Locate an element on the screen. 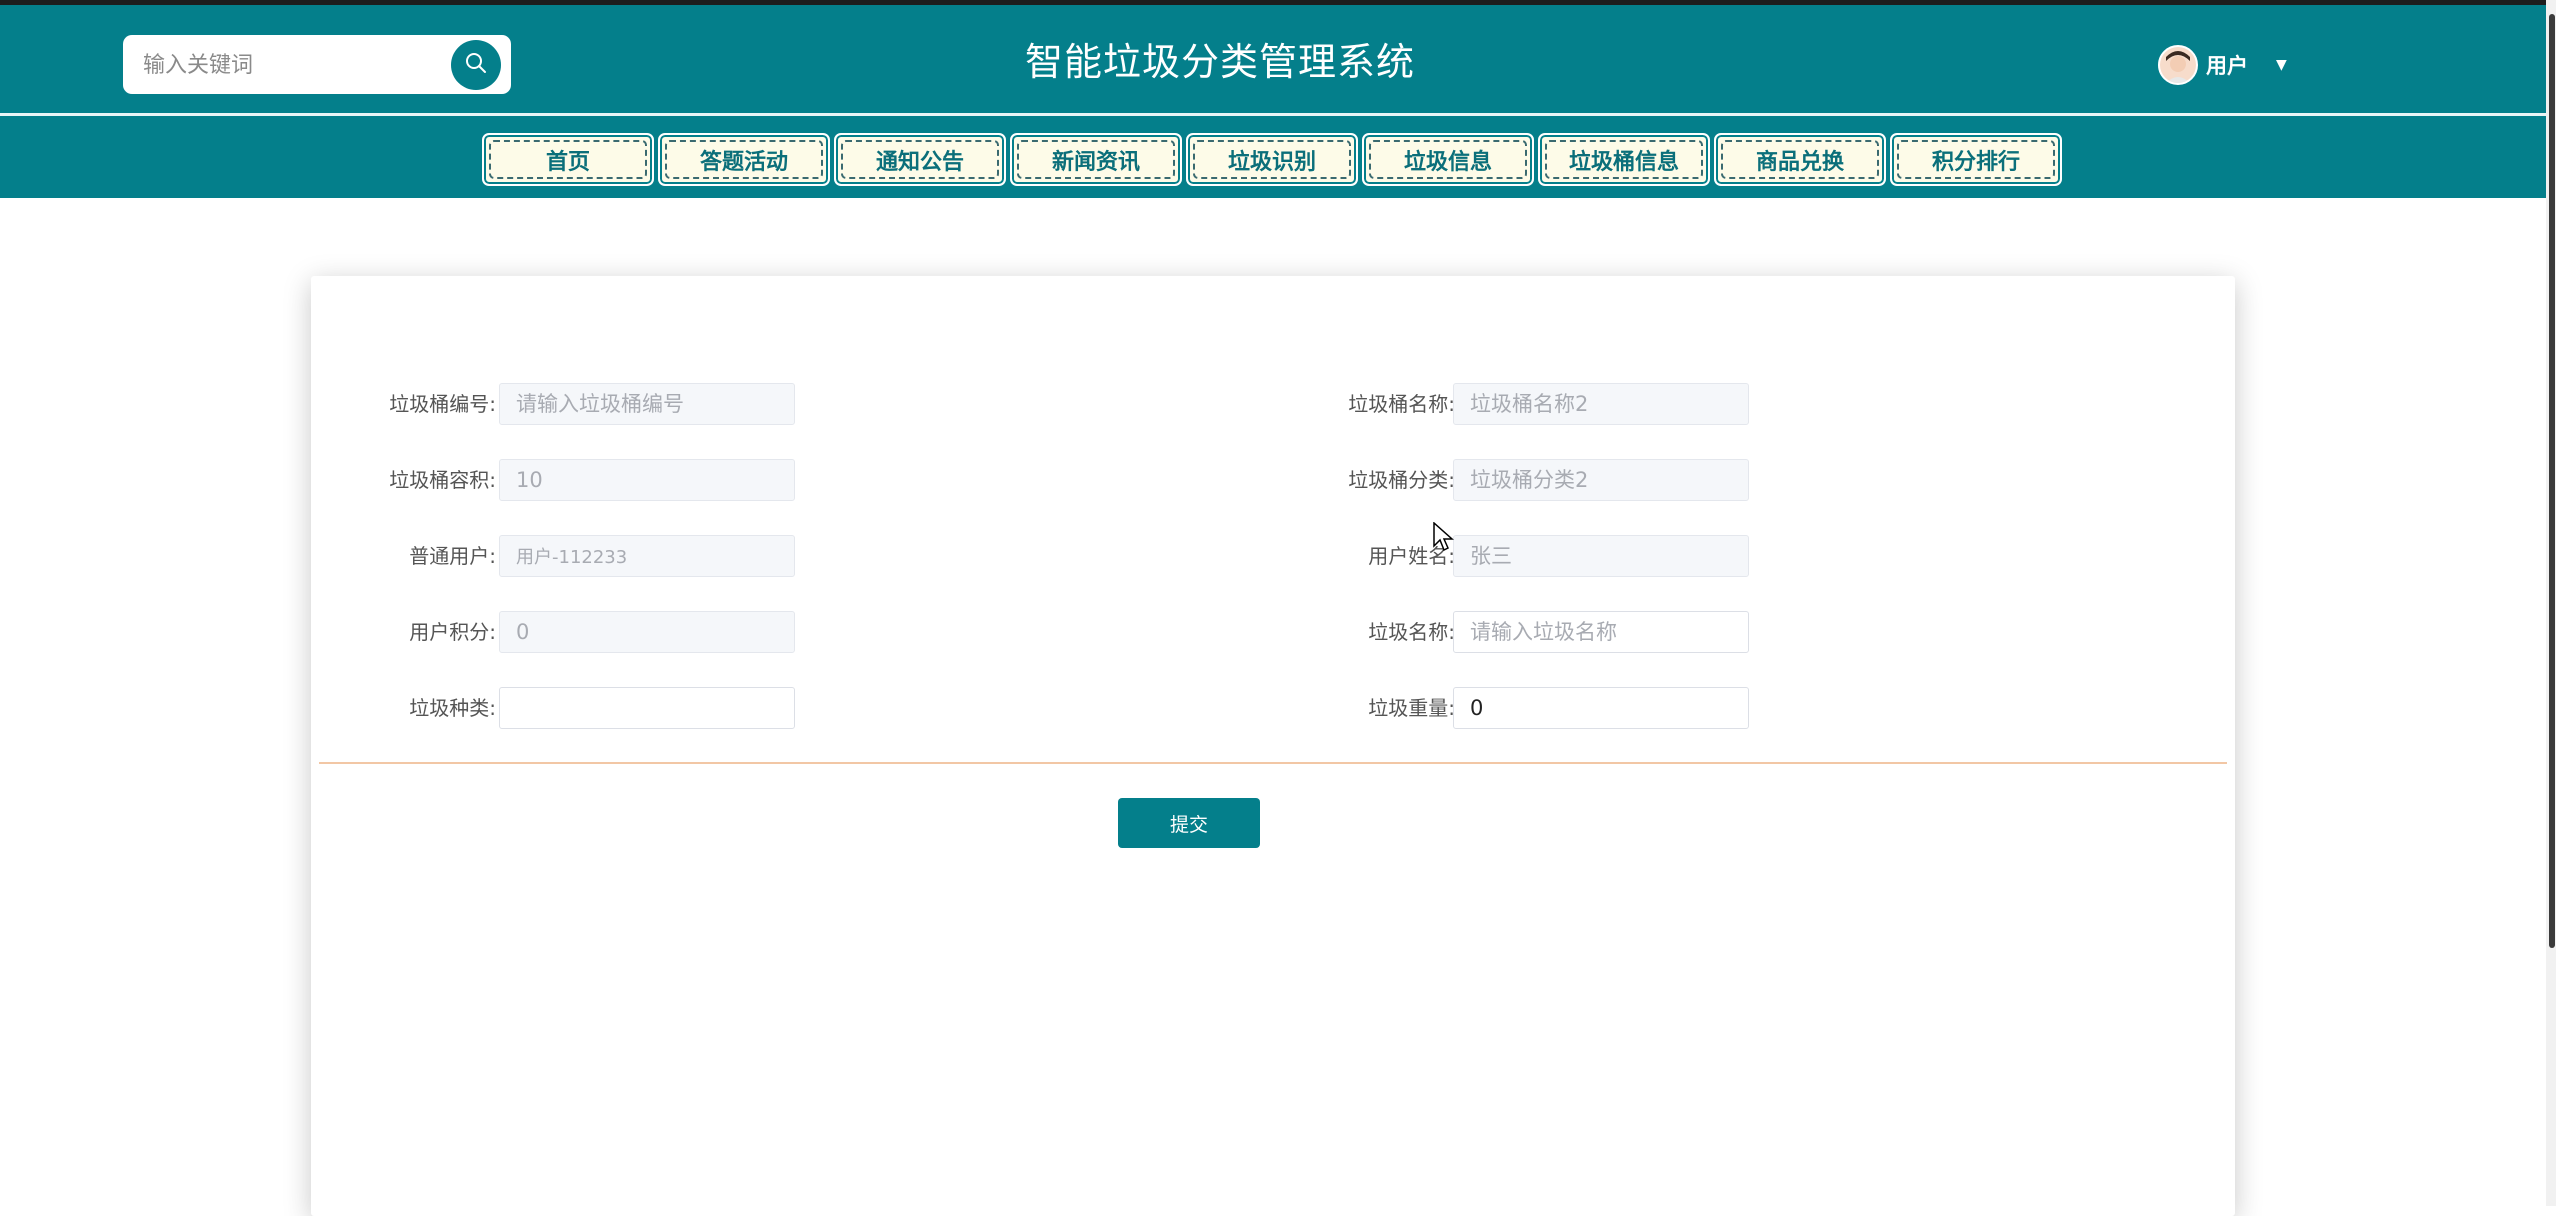 This screenshot has width=2556, height=1216. nav-item-label: 垃圾信息 is located at coordinates (1447, 162).